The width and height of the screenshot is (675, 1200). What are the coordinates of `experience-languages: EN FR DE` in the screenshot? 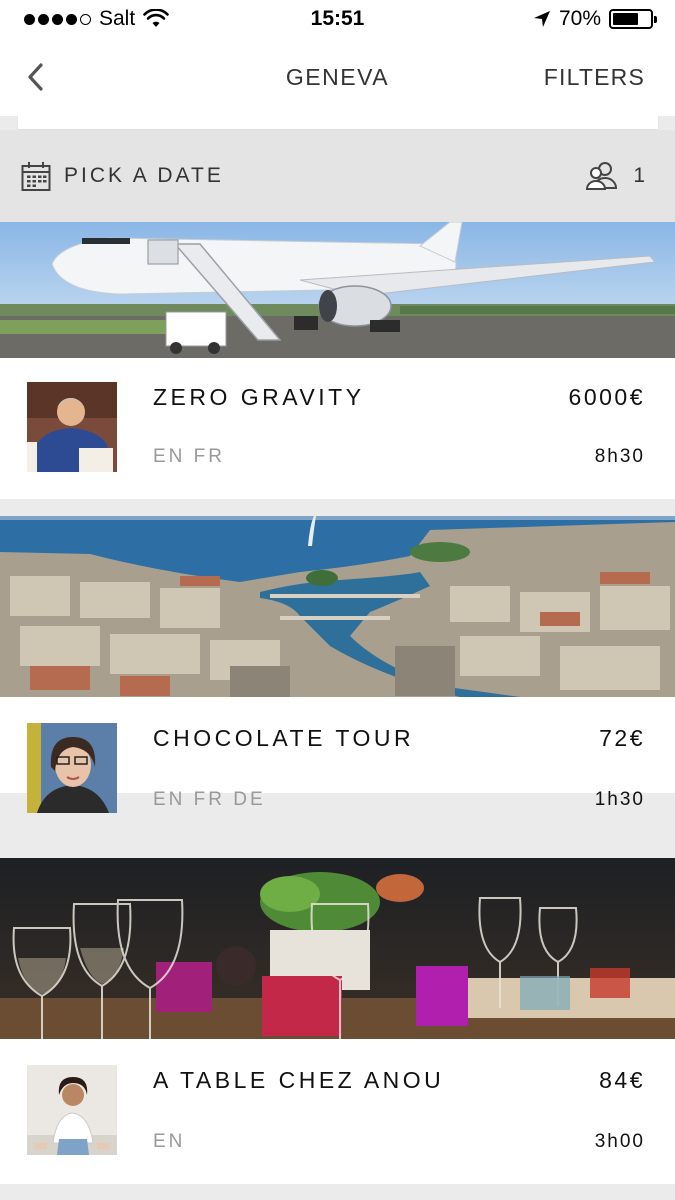 It's located at (209, 799).